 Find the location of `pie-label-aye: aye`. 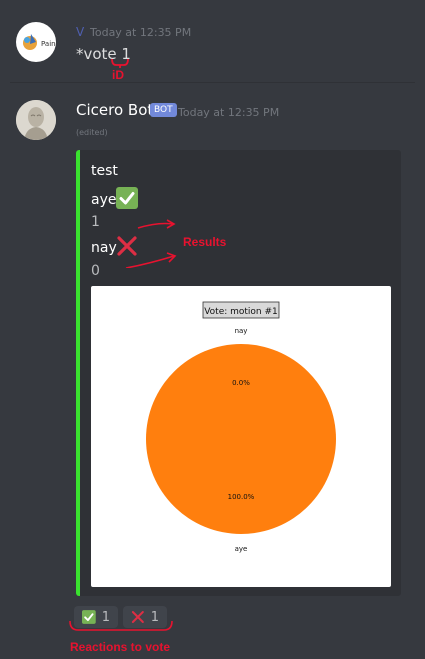

pie-label-aye: aye is located at coordinates (241, 549).